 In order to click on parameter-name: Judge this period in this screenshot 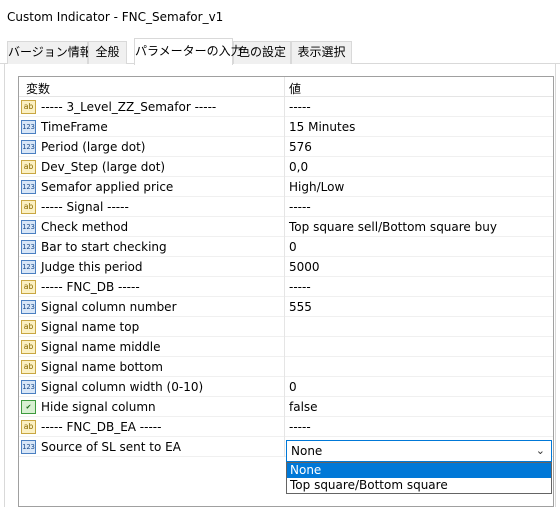, I will do `click(92, 267)`.